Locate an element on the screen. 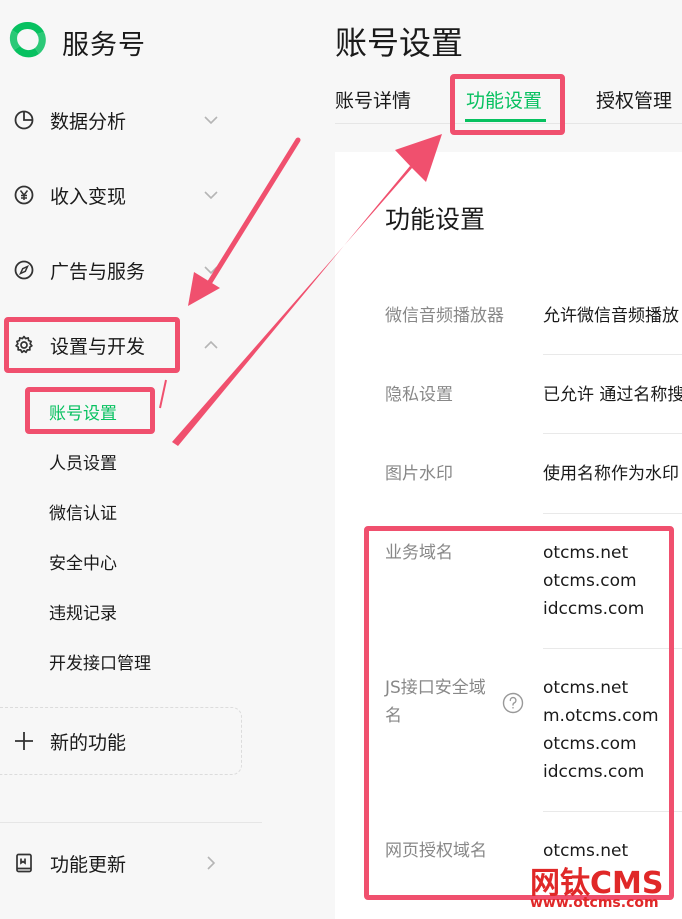 This screenshot has width=682, height=919. book-icon is located at coordinates (24, 863).